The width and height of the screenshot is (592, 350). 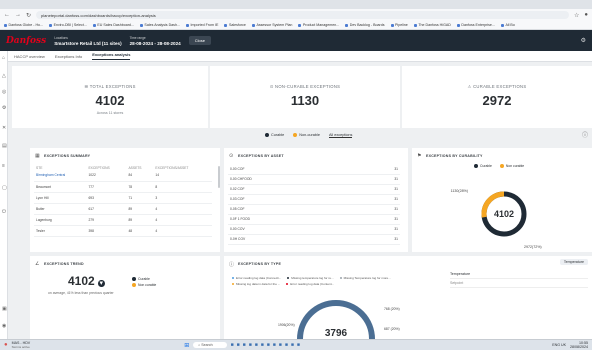 I want to click on table-row: Birmingham Central 1022 84 14, so click(x=123, y=176).